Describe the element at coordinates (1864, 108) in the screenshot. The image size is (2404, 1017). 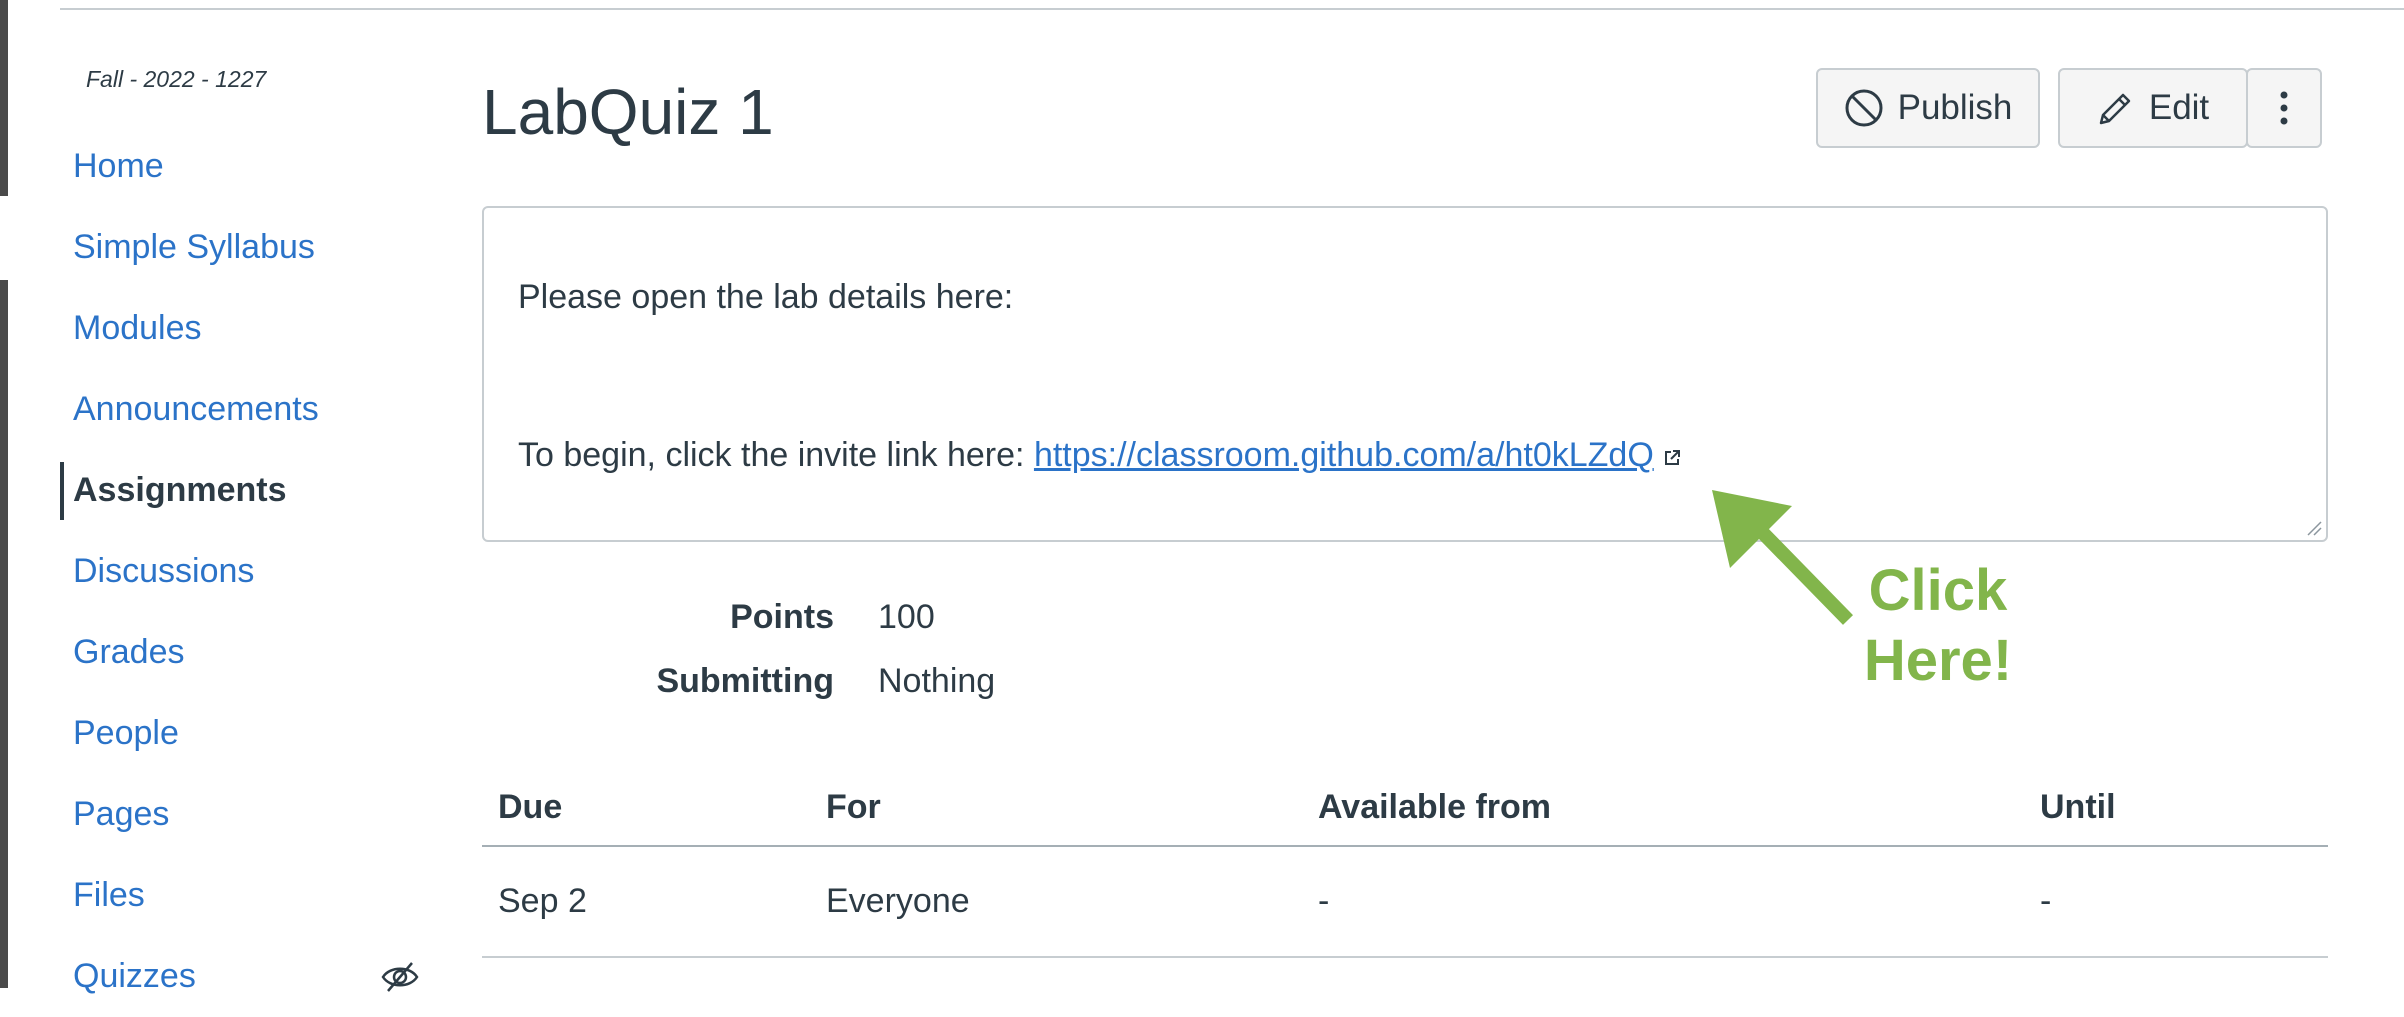
I see `unpublished-icon` at that location.